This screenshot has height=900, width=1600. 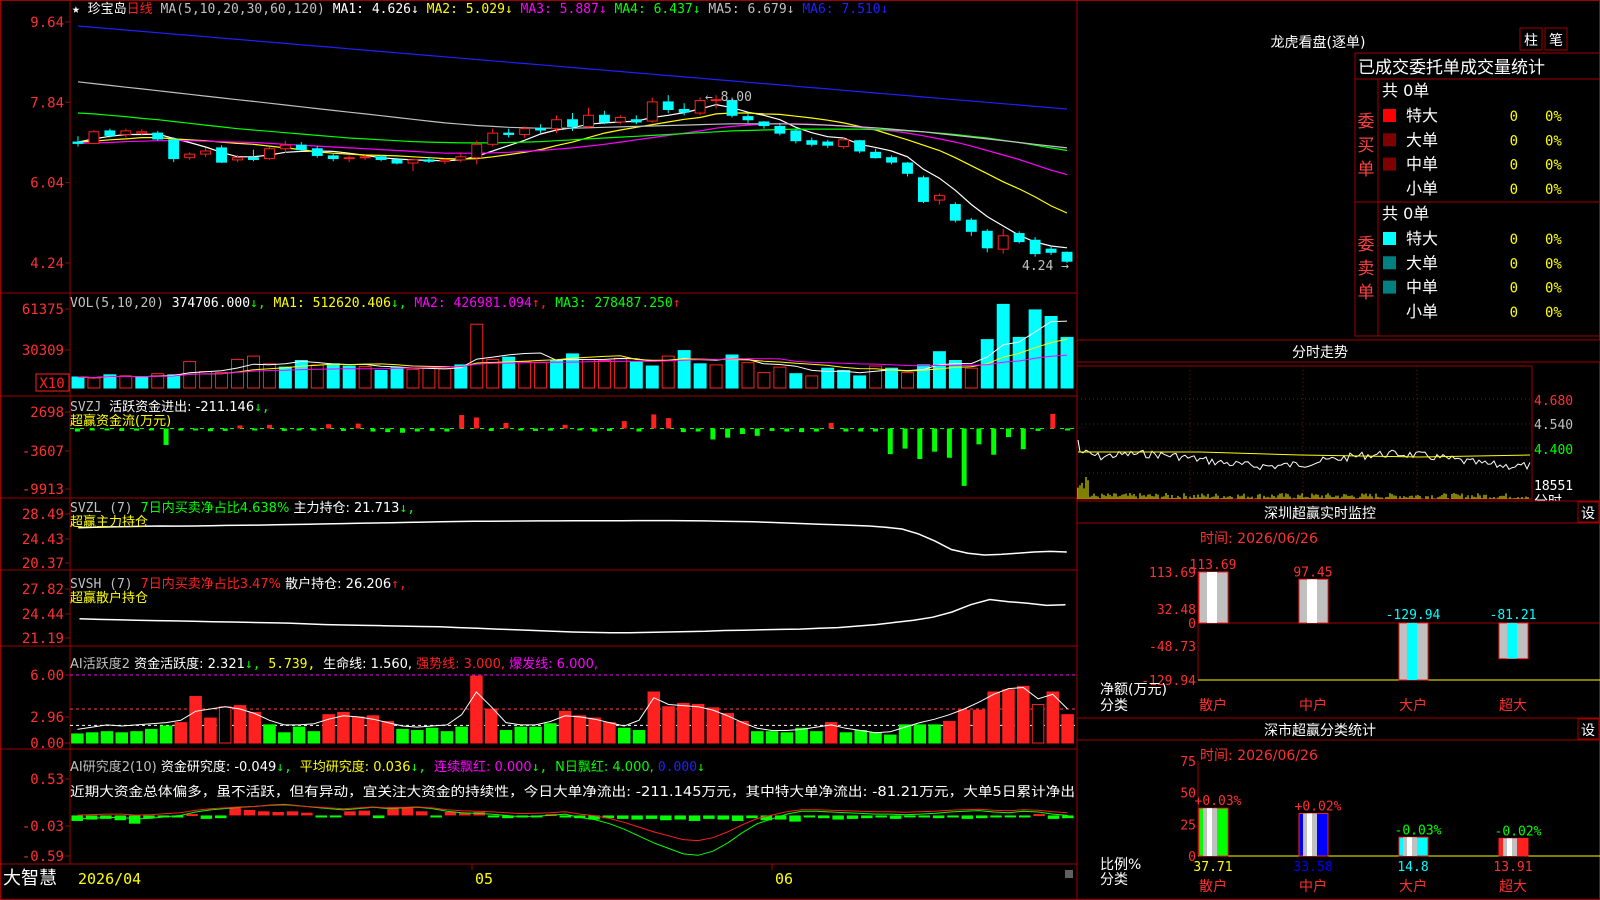 I want to click on volume-header-run-5: MA2: 426981.094, so click(x=473, y=303).